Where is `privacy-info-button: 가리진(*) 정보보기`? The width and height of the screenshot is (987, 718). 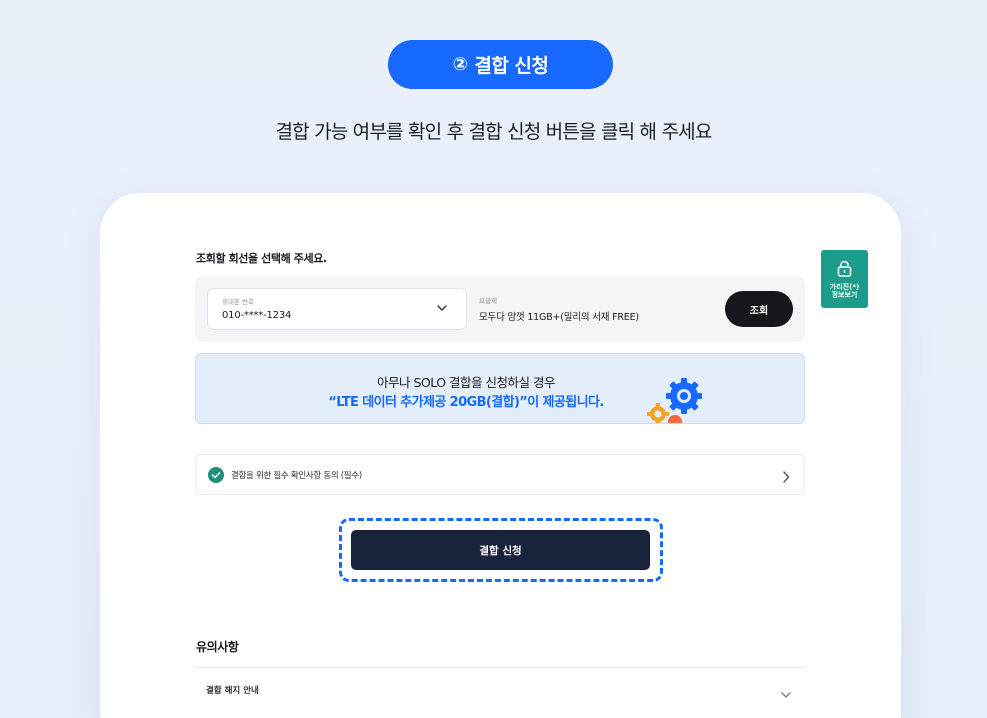 privacy-info-button: 가리진(*) 정보보기 is located at coordinates (844, 279).